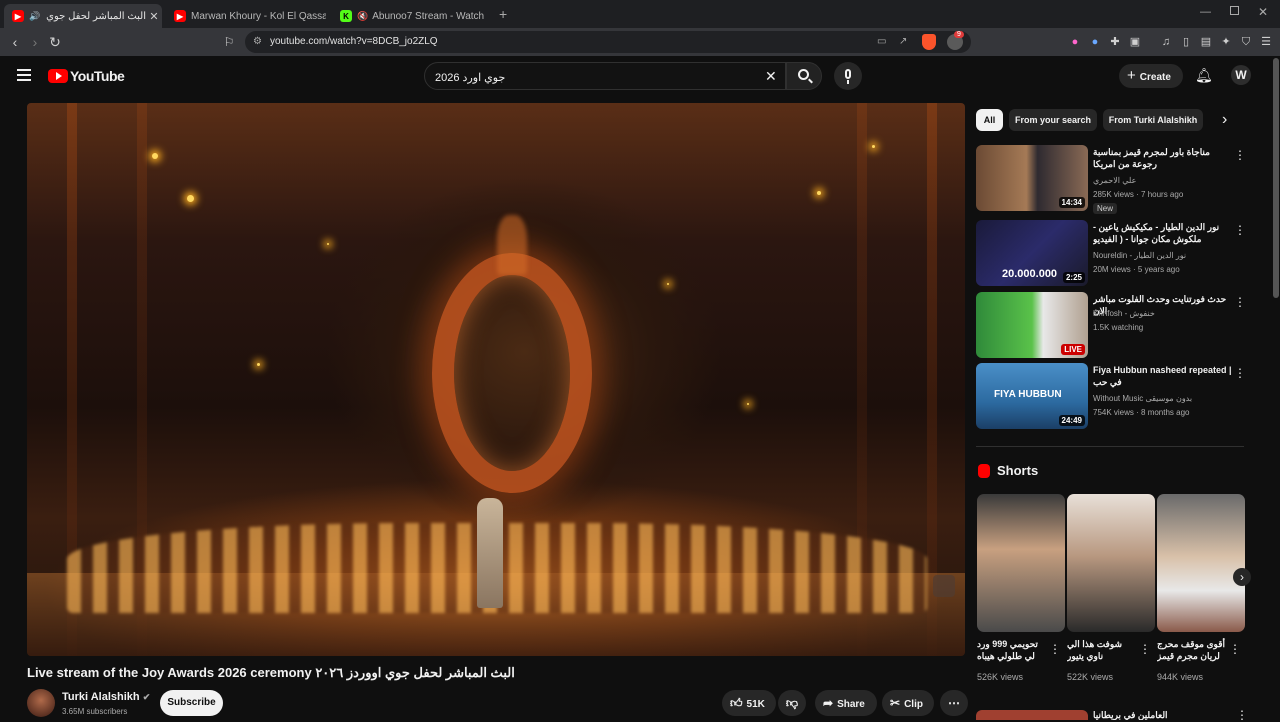  What do you see at coordinates (191, 703) in the screenshot?
I see `subscribe-button: Subscribe` at bounding box center [191, 703].